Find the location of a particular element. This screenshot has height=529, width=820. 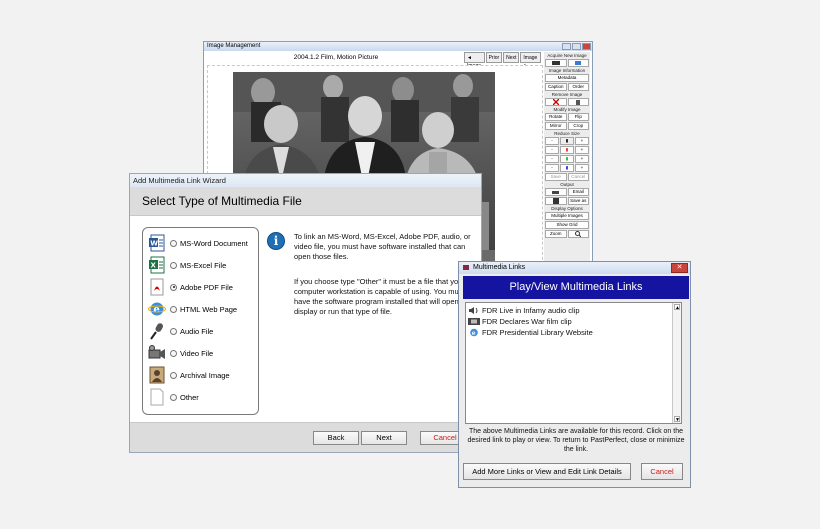

green-swatch: ▮ is located at coordinates (567, 159).